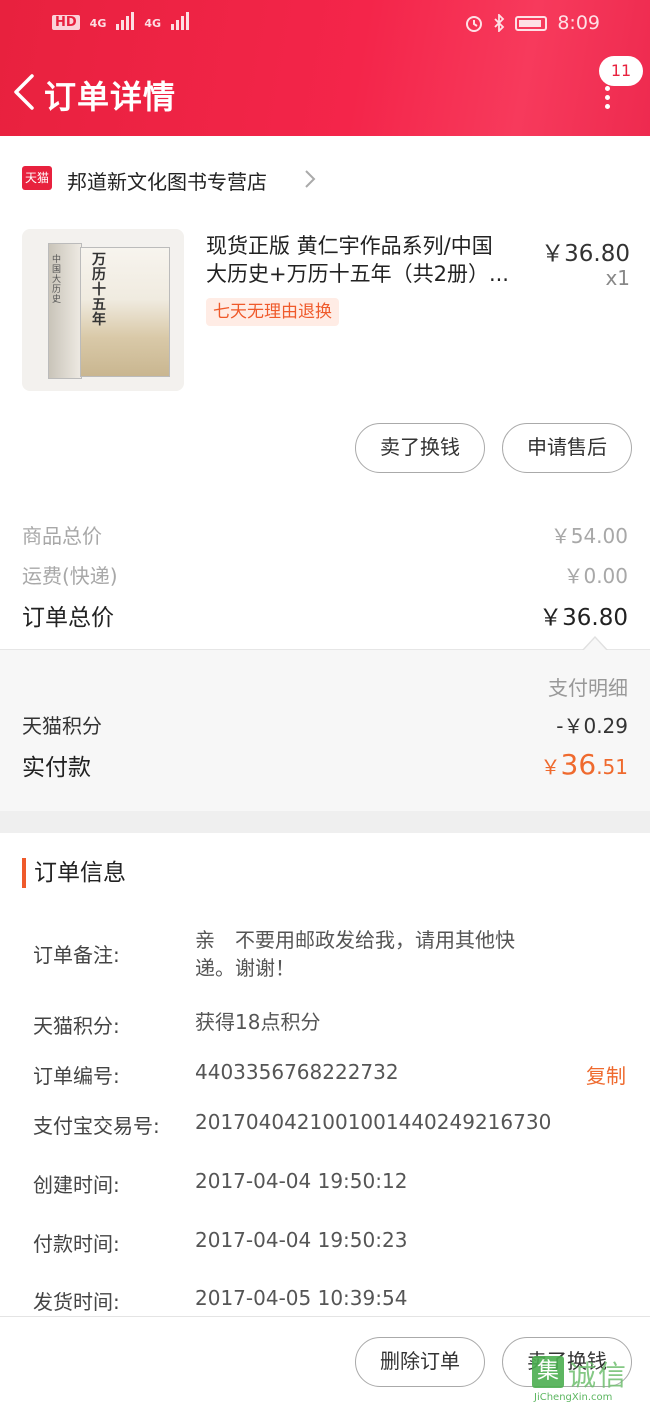 The width and height of the screenshot is (650, 1408). I want to click on shipped-time-label: 发货时间:, so click(76, 1302).